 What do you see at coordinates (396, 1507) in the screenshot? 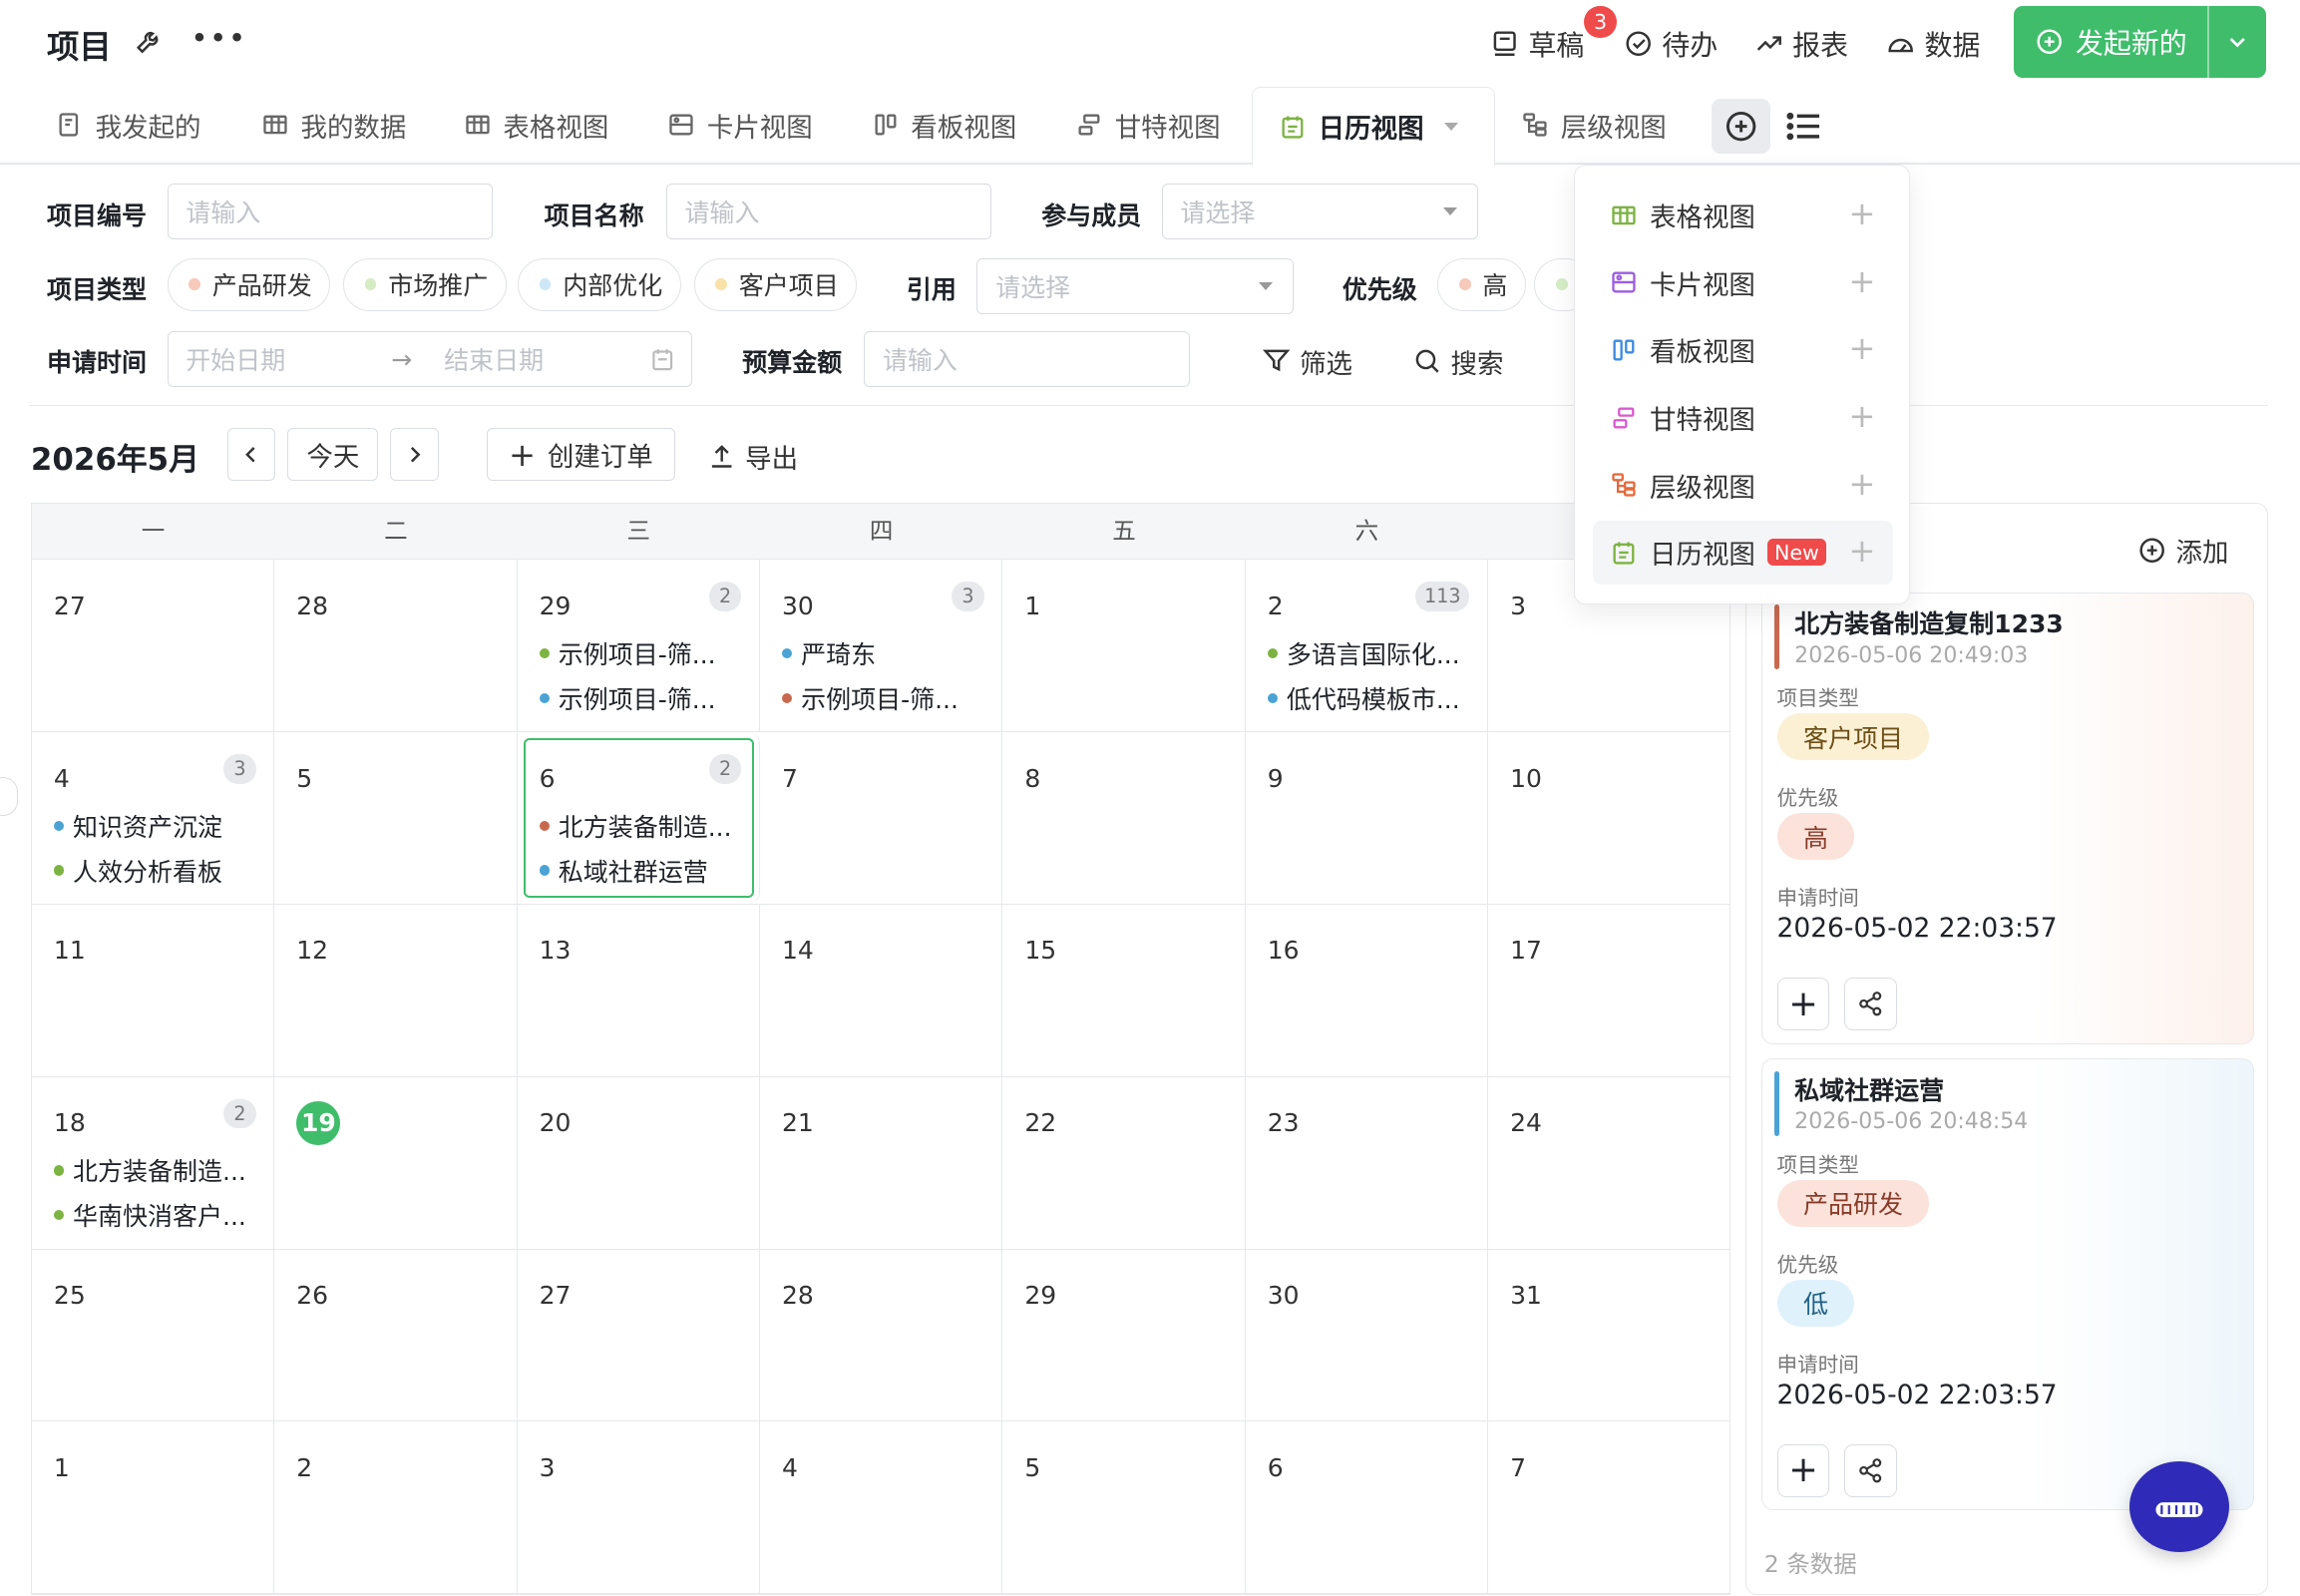
I see `calendar-day-cell: 2` at bounding box center [396, 1507].